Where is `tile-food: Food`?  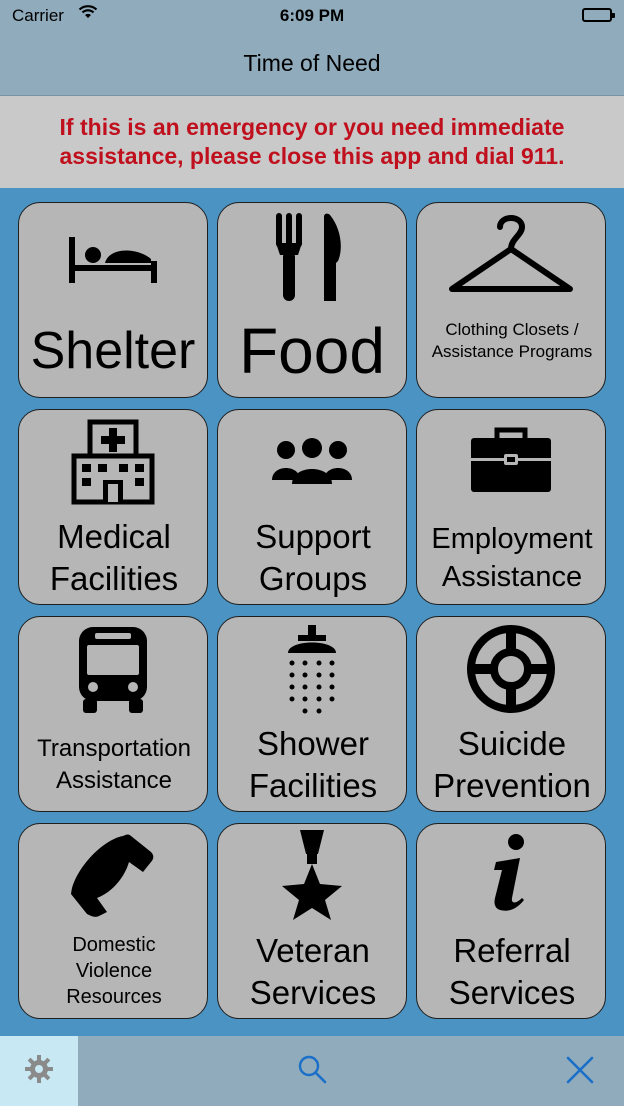 tile-food: Food is located at coordinates (312, 300).